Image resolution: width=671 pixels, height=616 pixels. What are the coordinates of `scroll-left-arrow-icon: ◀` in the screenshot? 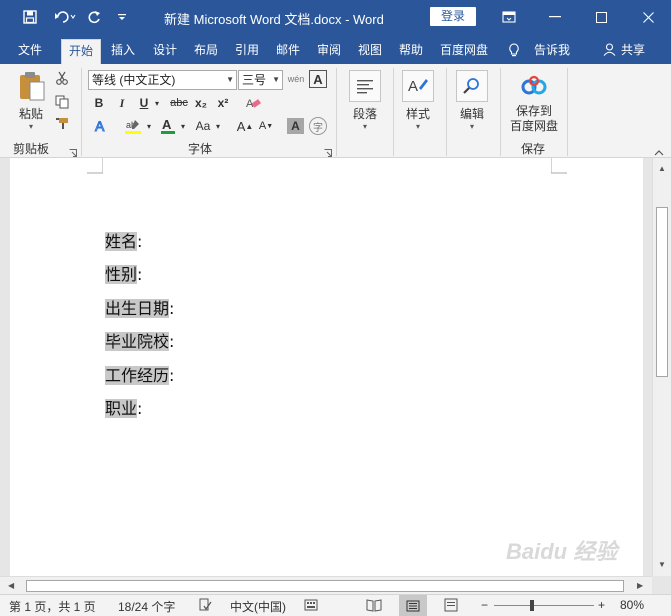 It's located at (11, 585).